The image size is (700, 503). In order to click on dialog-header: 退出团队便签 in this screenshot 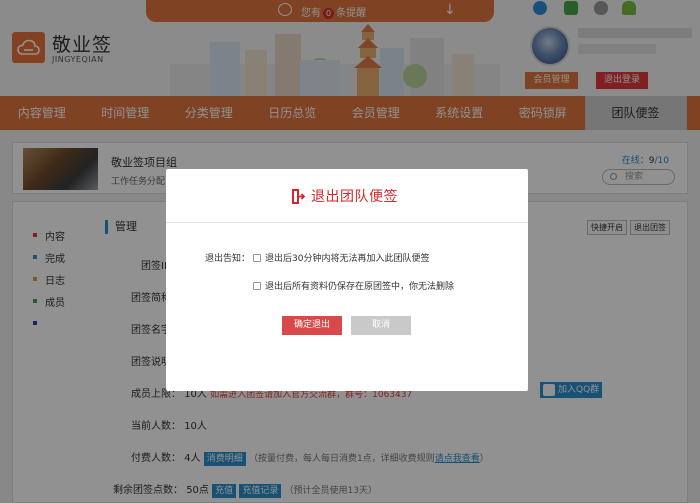, I will do `click(347, 196)`.